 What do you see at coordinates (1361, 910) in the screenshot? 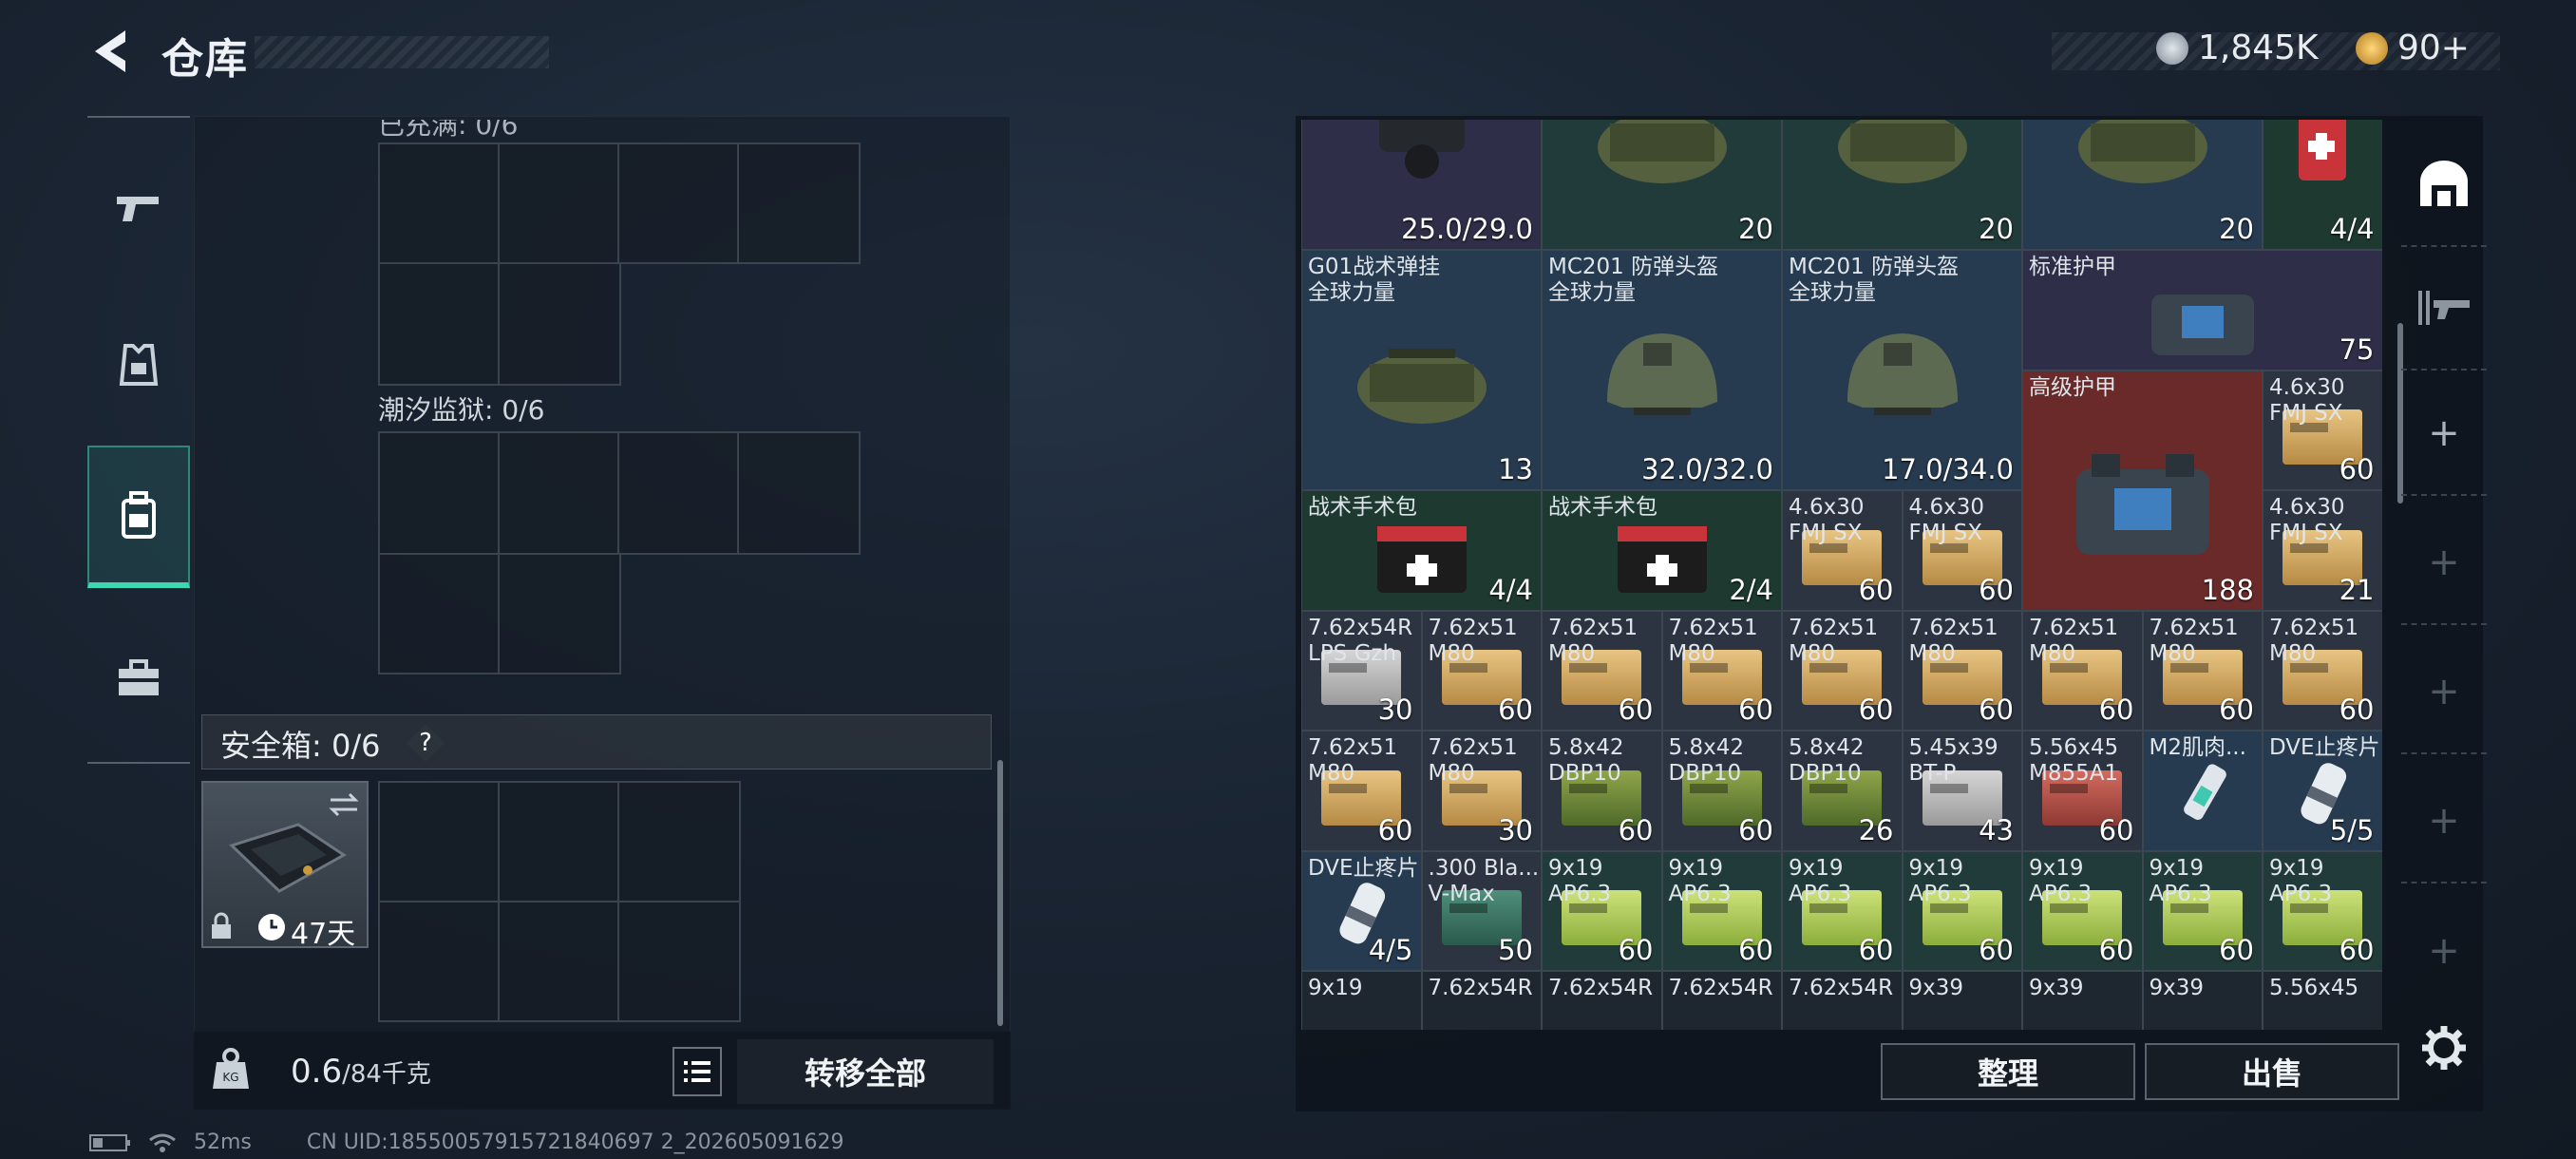
I see `inventory-item: DVE止疼片 4/5` at bounding box center [1361, 910].